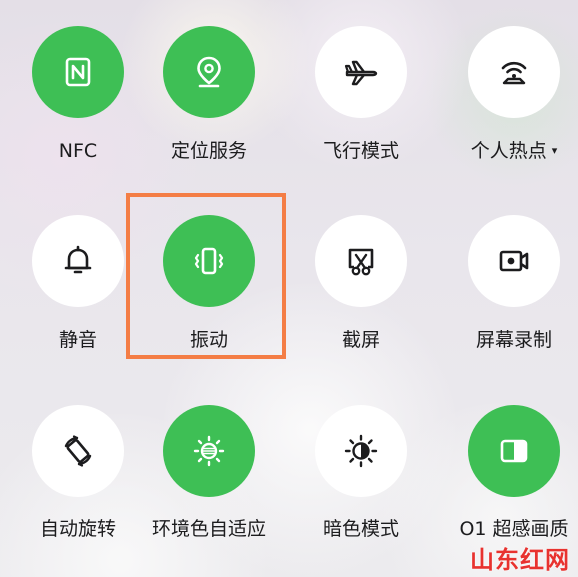 The width and height of the screenshot is (578, 577). I want to click on highlight-box, so click(206, 276).